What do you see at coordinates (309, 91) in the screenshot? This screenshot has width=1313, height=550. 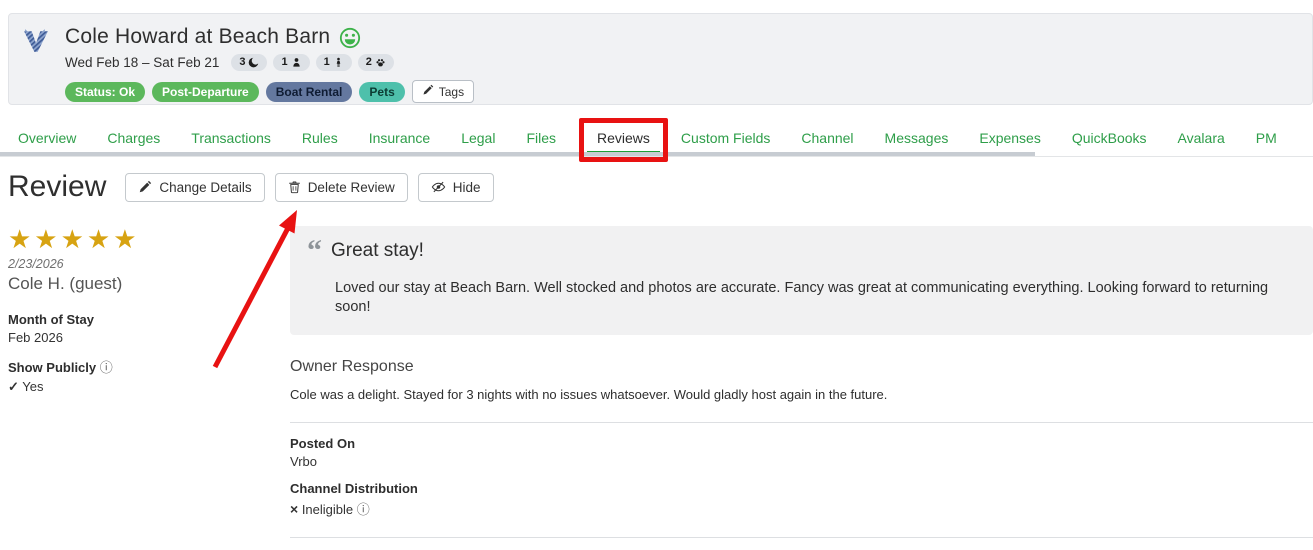 I see `badge-boat-rental: Boat Rental` at bounding box center [309, 91].